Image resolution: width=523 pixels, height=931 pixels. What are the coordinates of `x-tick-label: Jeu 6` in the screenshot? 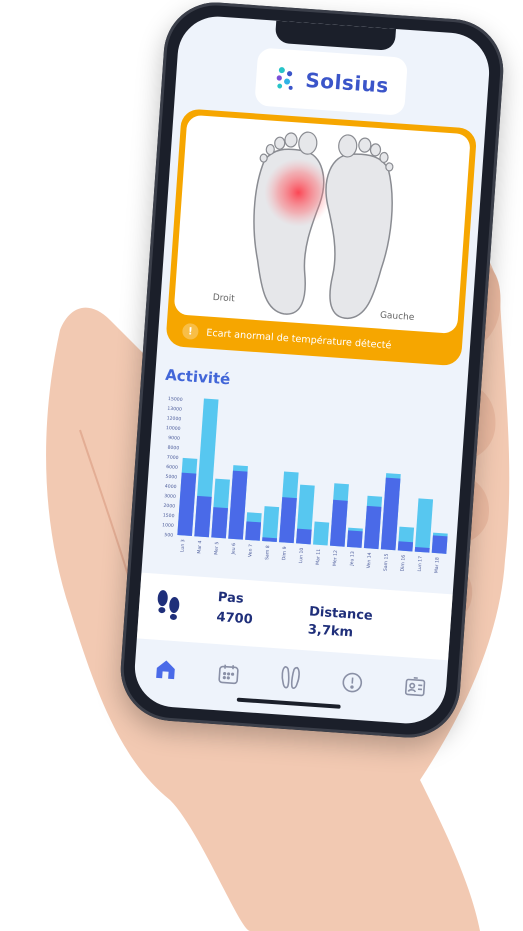 It's located at (233, 549).